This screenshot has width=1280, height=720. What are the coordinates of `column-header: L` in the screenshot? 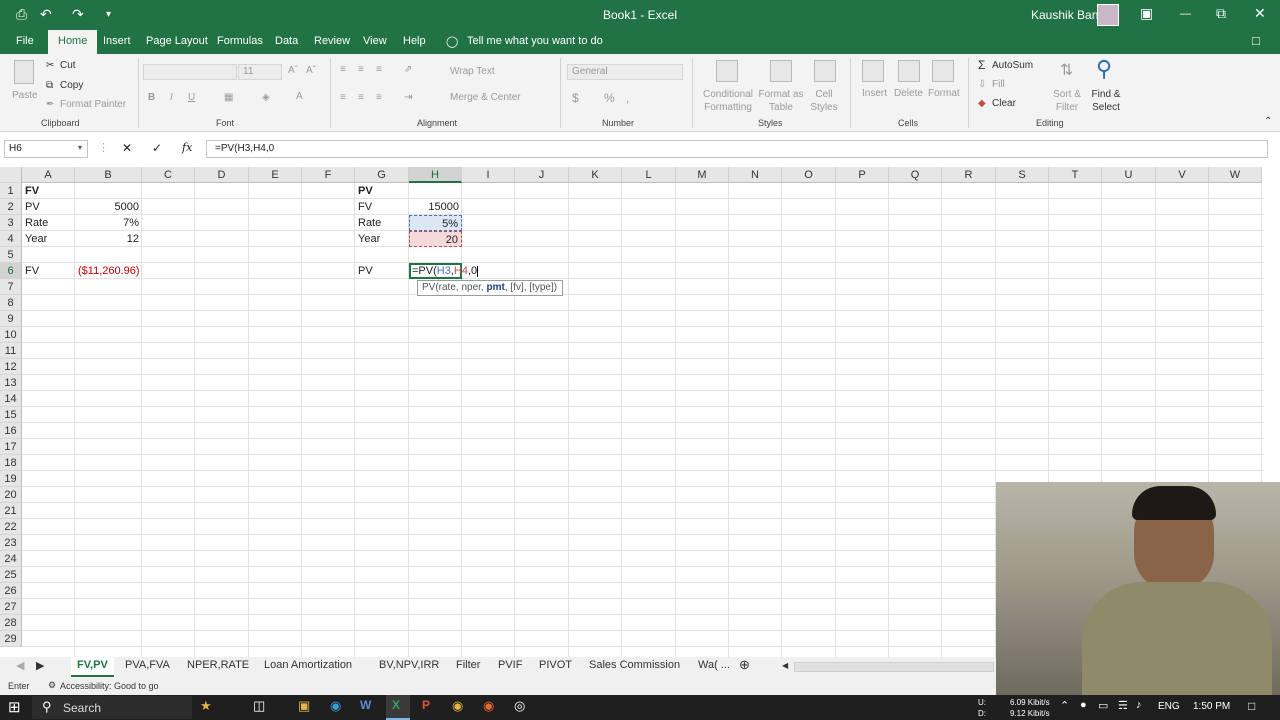 It's located at (649, 175).